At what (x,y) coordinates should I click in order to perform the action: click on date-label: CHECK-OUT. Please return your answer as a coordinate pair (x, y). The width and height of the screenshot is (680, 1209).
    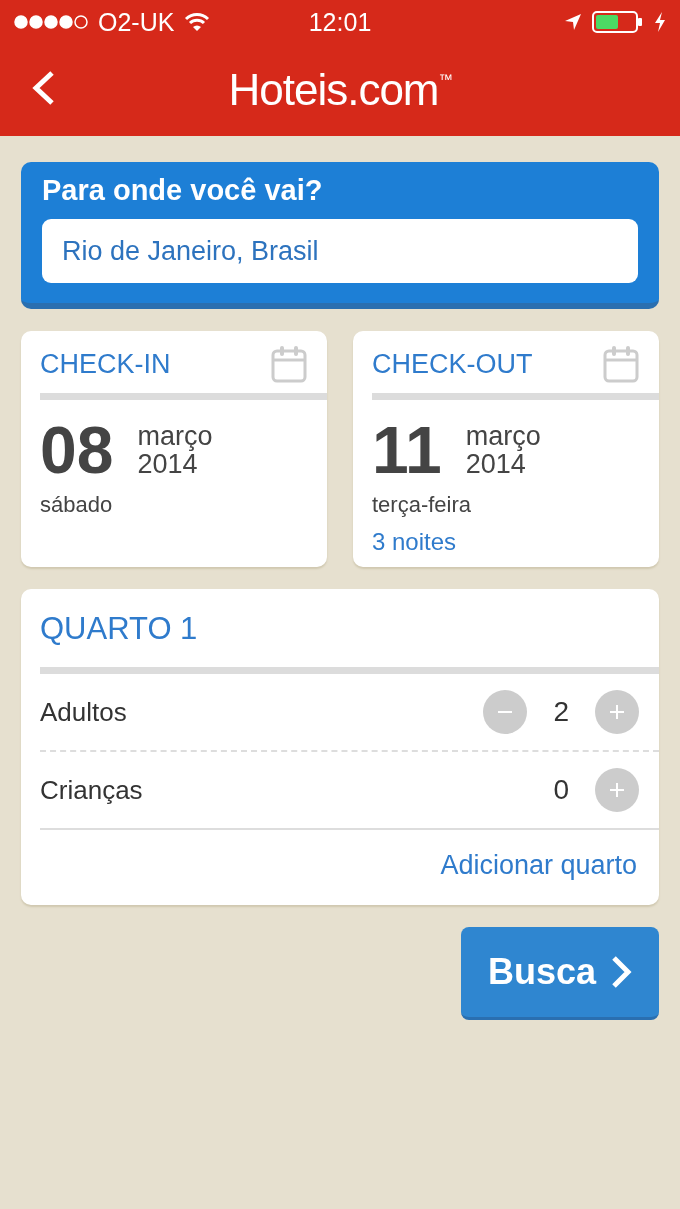
    Looking at the image, I should click on (452, 364).